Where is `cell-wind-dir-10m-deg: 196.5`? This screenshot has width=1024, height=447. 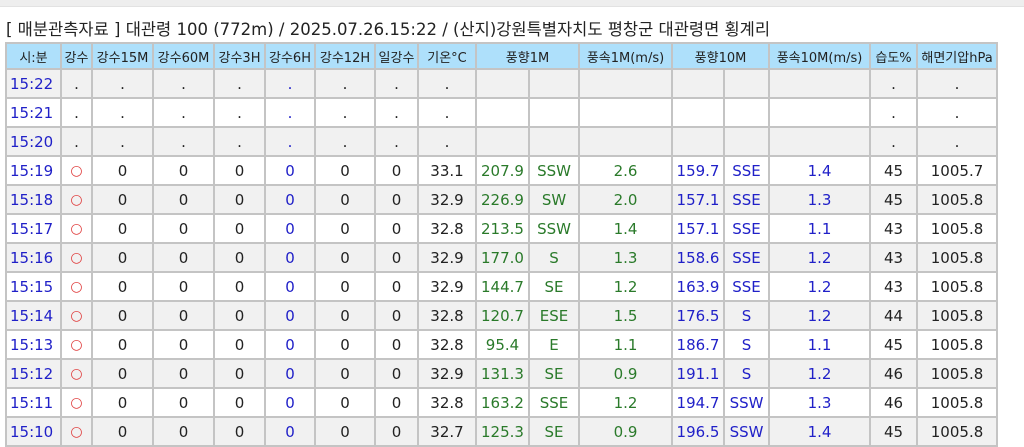 cell-wind-dir-10m-deg: 196.5 is located at coordinates (698, 431).